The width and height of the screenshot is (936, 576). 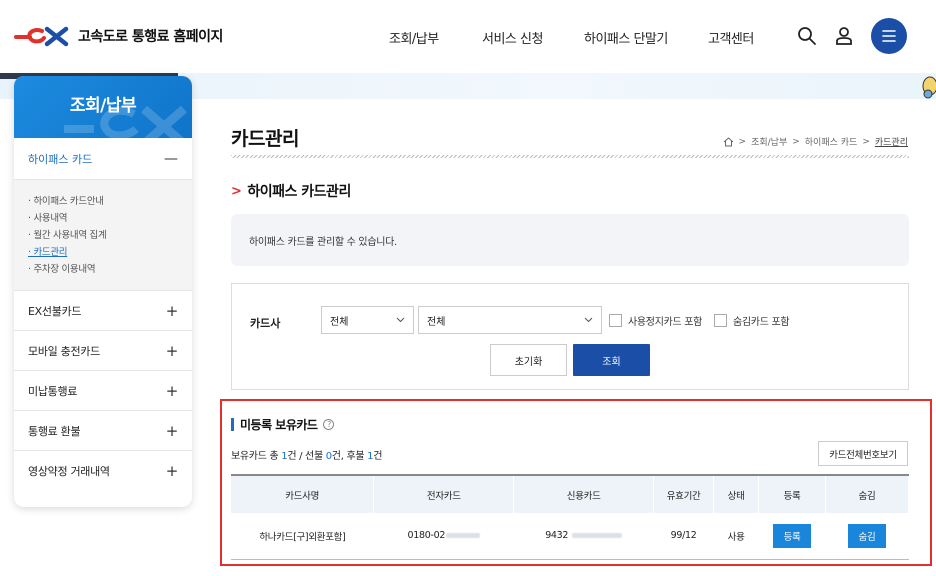 I want to click on help-icon: ?, so click(x=329, y=424).